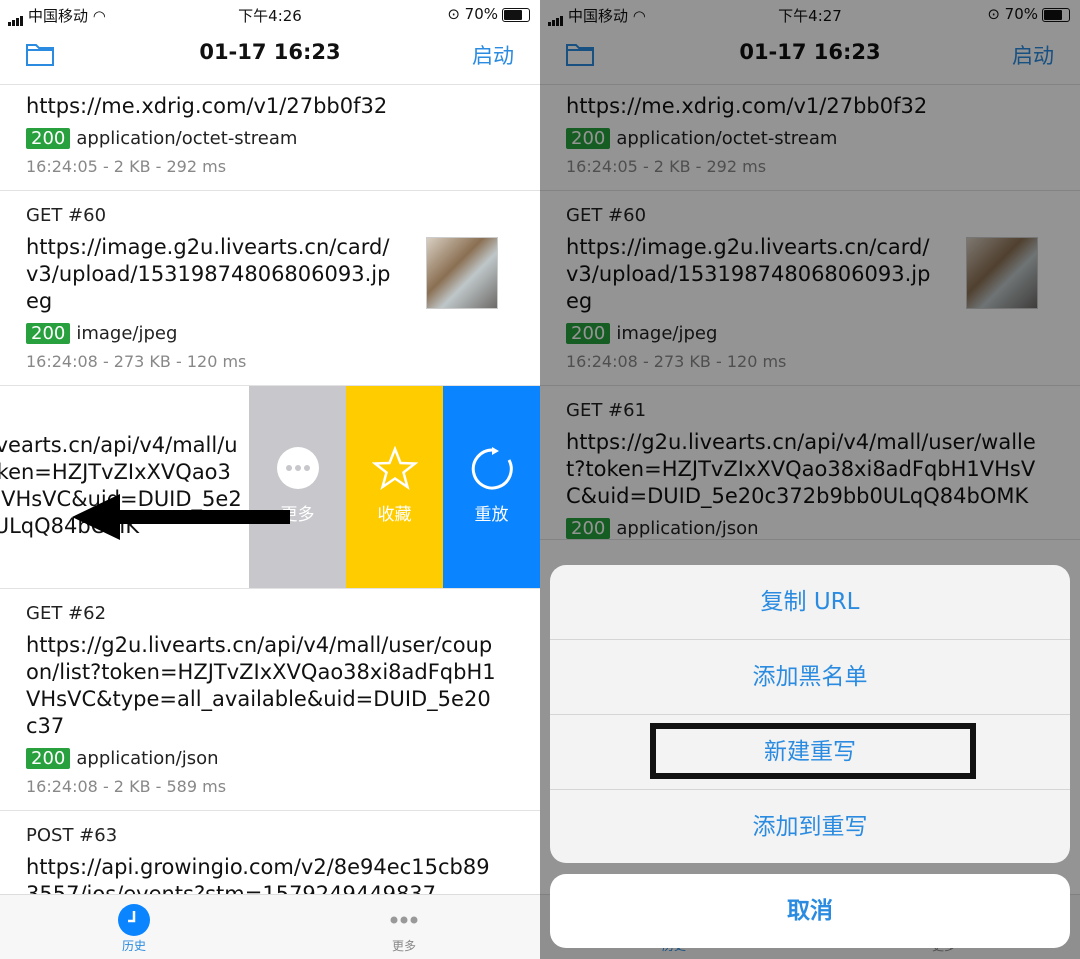  Describe the element at coordinates (127, 333) in the screenshot. I see `content-type: image/jpeg` at that location.